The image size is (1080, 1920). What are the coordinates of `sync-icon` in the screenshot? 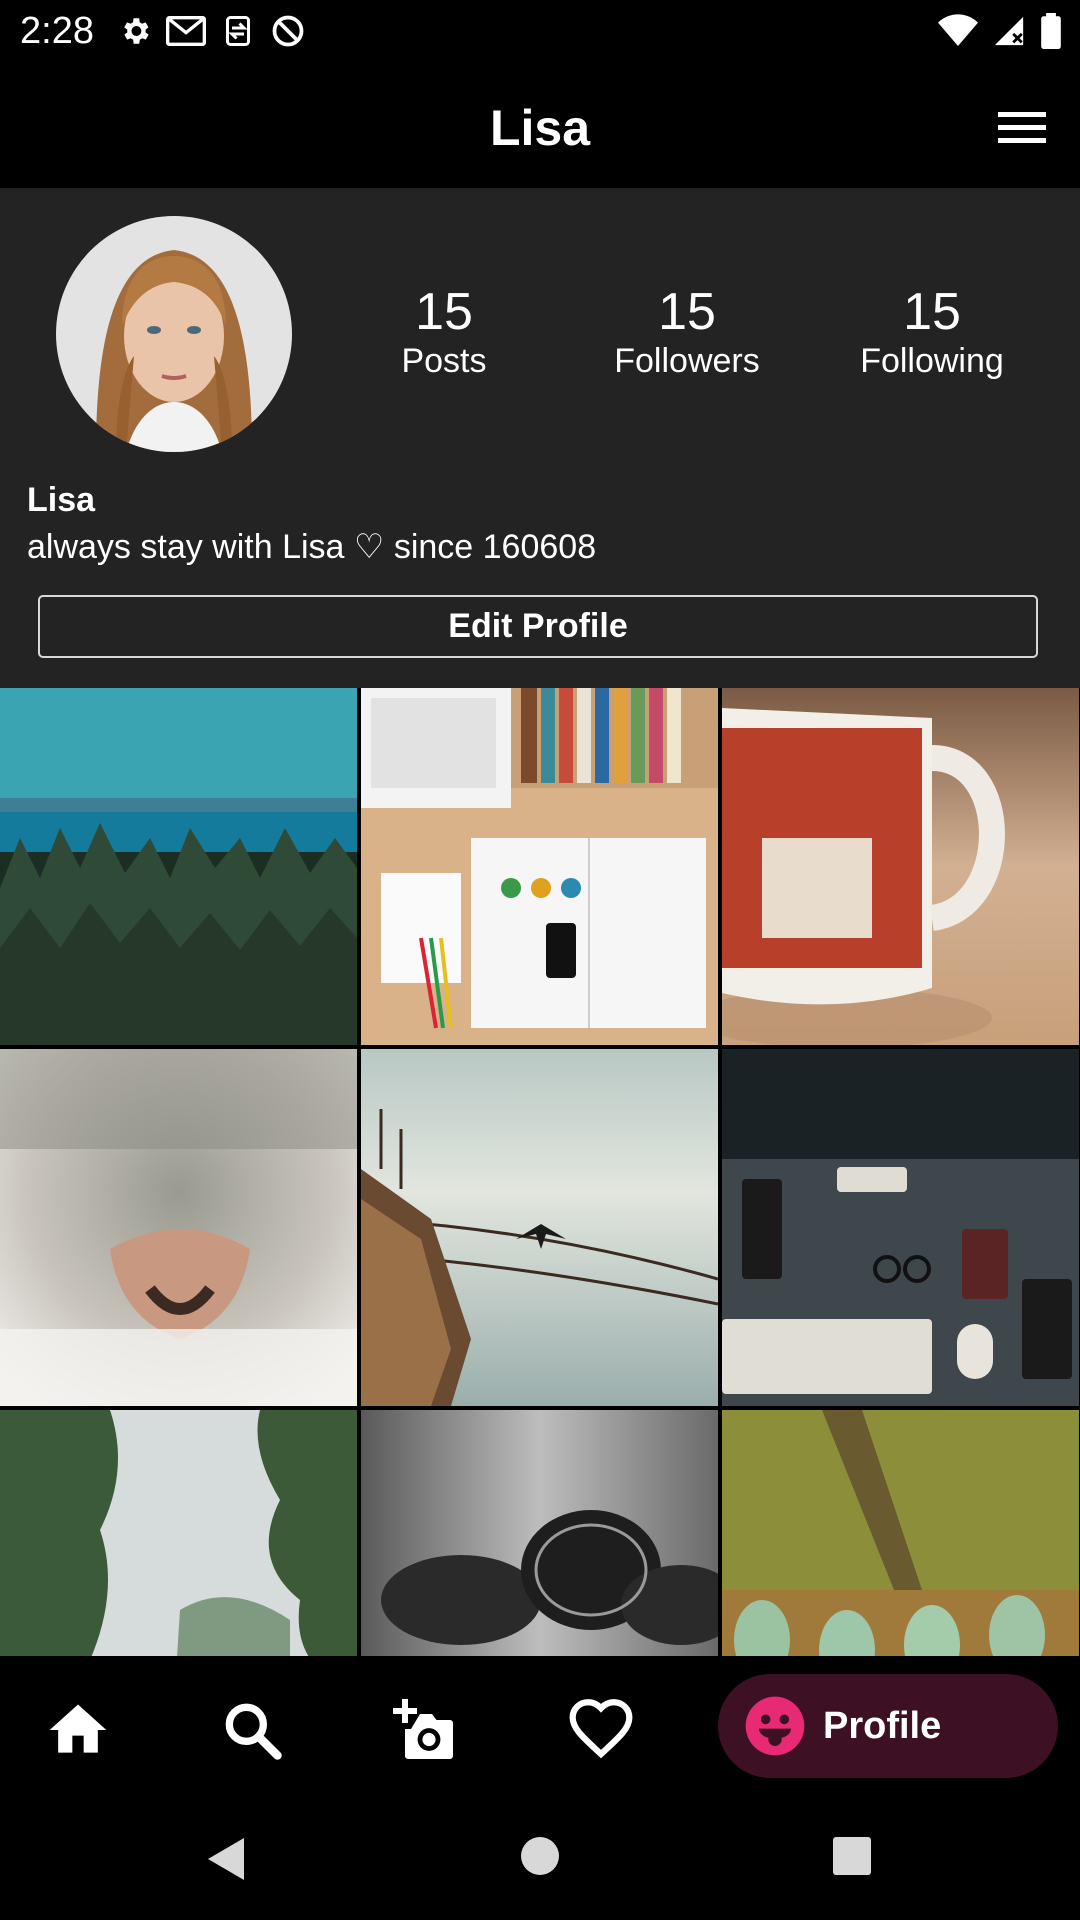 It's located at (238, 31).